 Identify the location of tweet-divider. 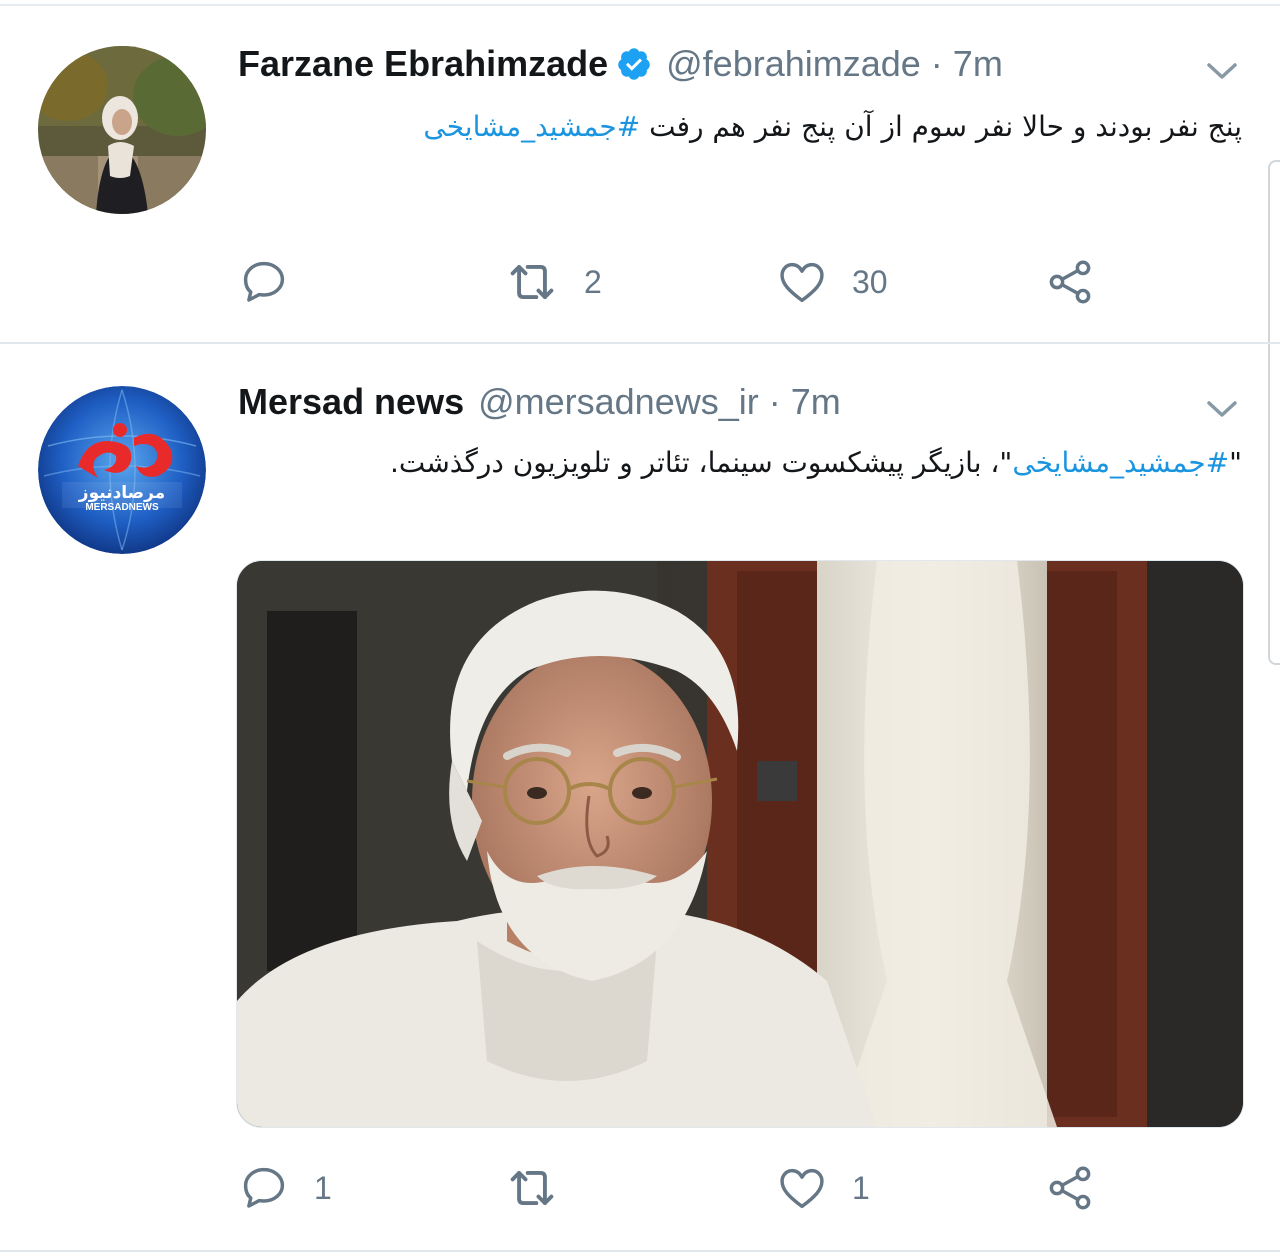
(640, 1251).